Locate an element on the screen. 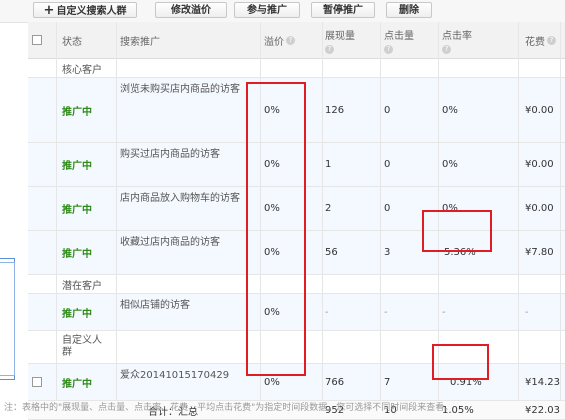 This screenshot has width=565, height=420. add-custom-crowd-button: + 自定义搜索人群 is located at coordinates (85, 10).